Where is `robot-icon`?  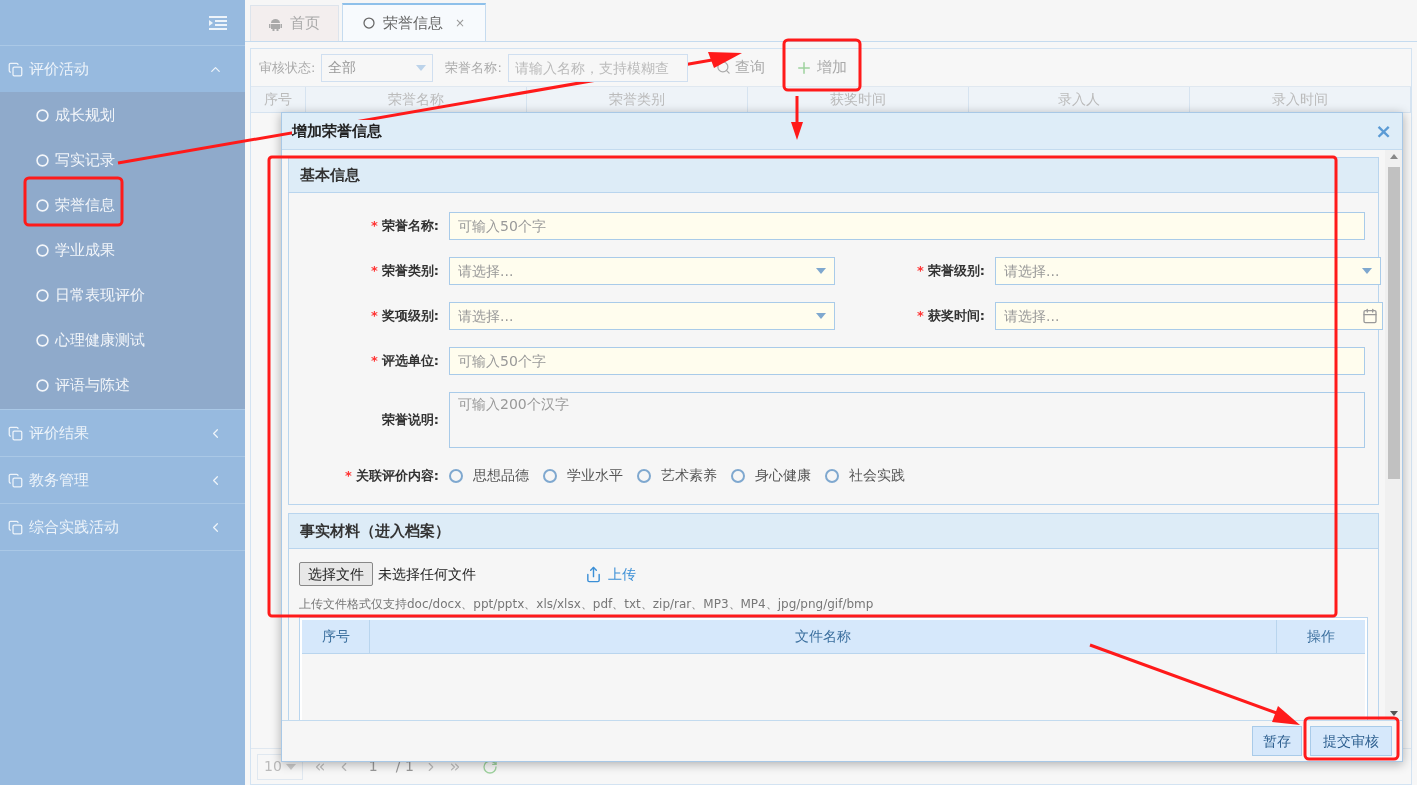 robot-icon is located at coordinates (275, 23).